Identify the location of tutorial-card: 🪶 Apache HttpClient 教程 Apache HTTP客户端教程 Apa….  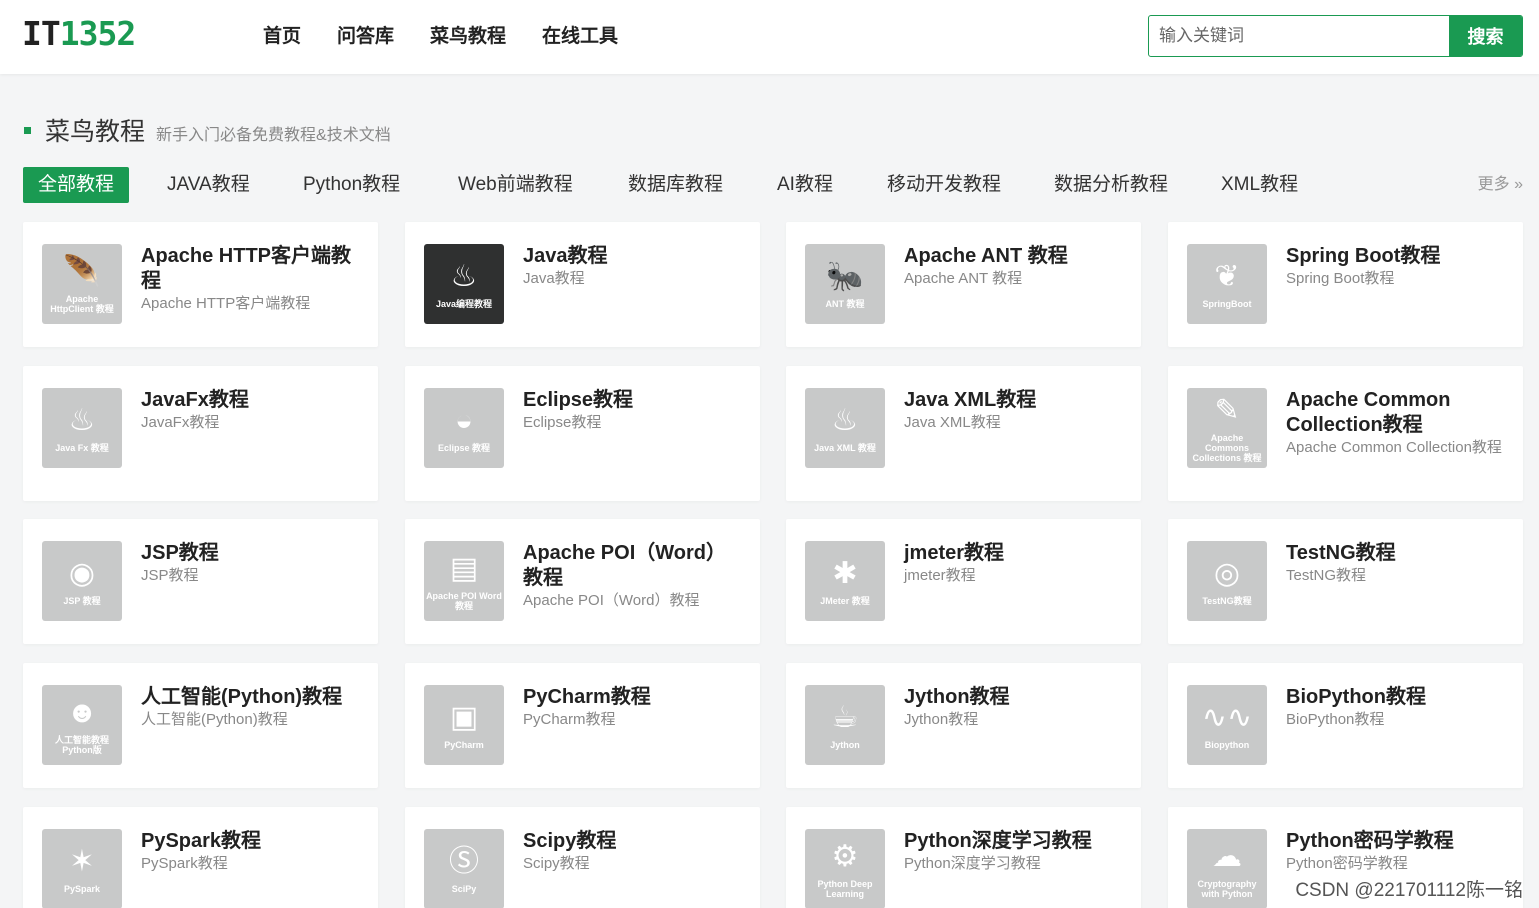
(200, 284).